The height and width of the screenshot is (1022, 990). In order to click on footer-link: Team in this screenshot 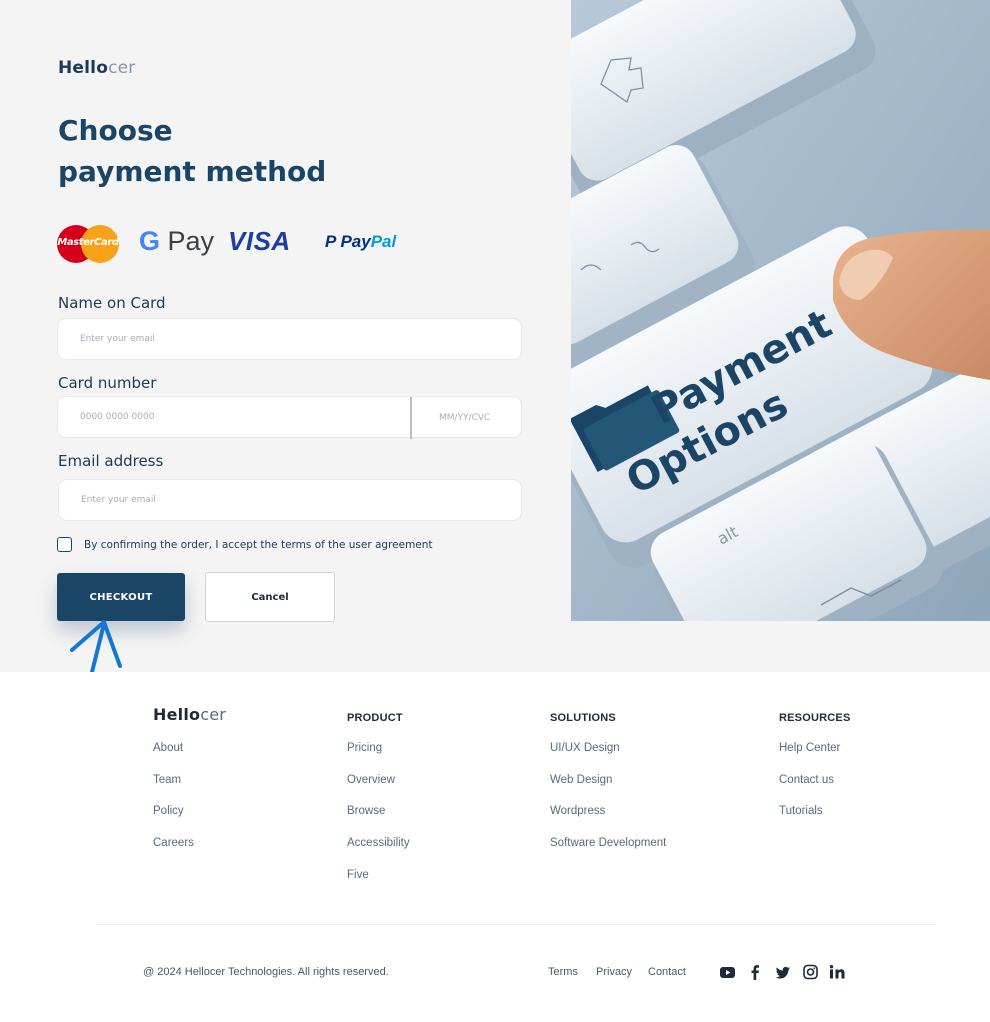, I will do `click(173, 790)`.